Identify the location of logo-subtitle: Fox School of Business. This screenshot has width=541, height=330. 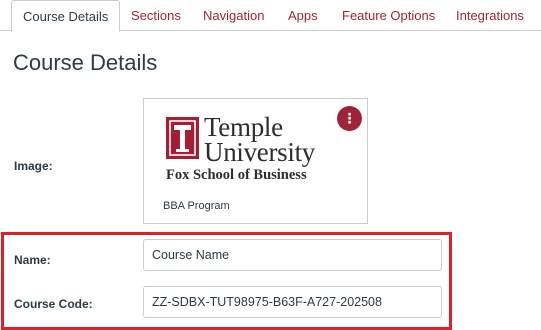
(236, 175).